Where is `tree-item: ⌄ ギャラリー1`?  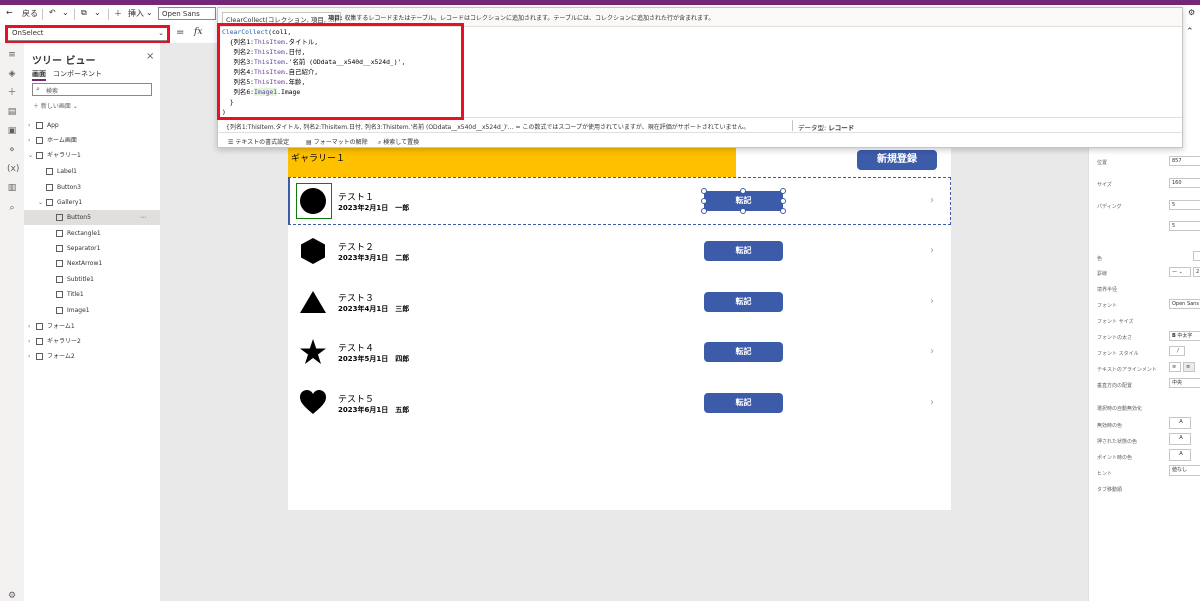 tree-item: ⌄ ギャラリー1 is located at coordinates (92, 155).